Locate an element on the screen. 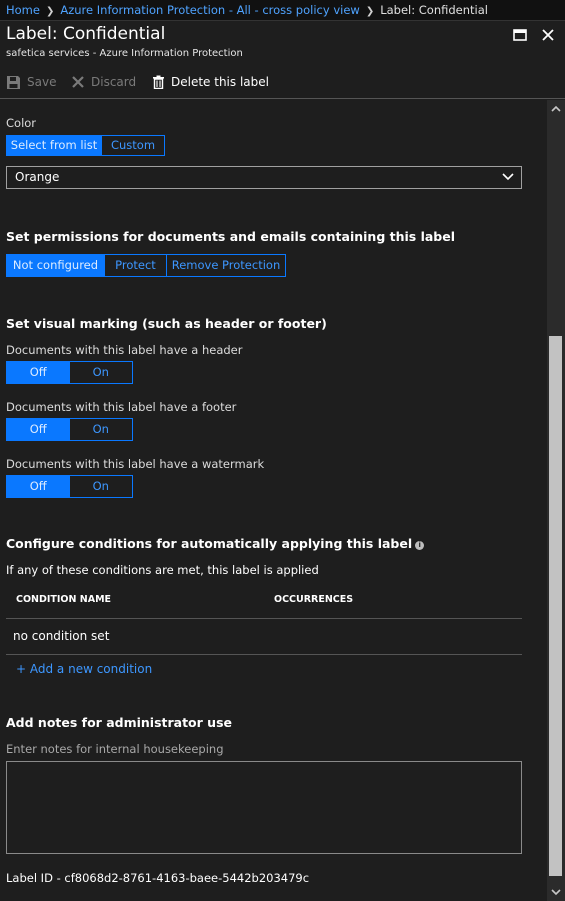  trash-icon is located at coordinates (158, 82).